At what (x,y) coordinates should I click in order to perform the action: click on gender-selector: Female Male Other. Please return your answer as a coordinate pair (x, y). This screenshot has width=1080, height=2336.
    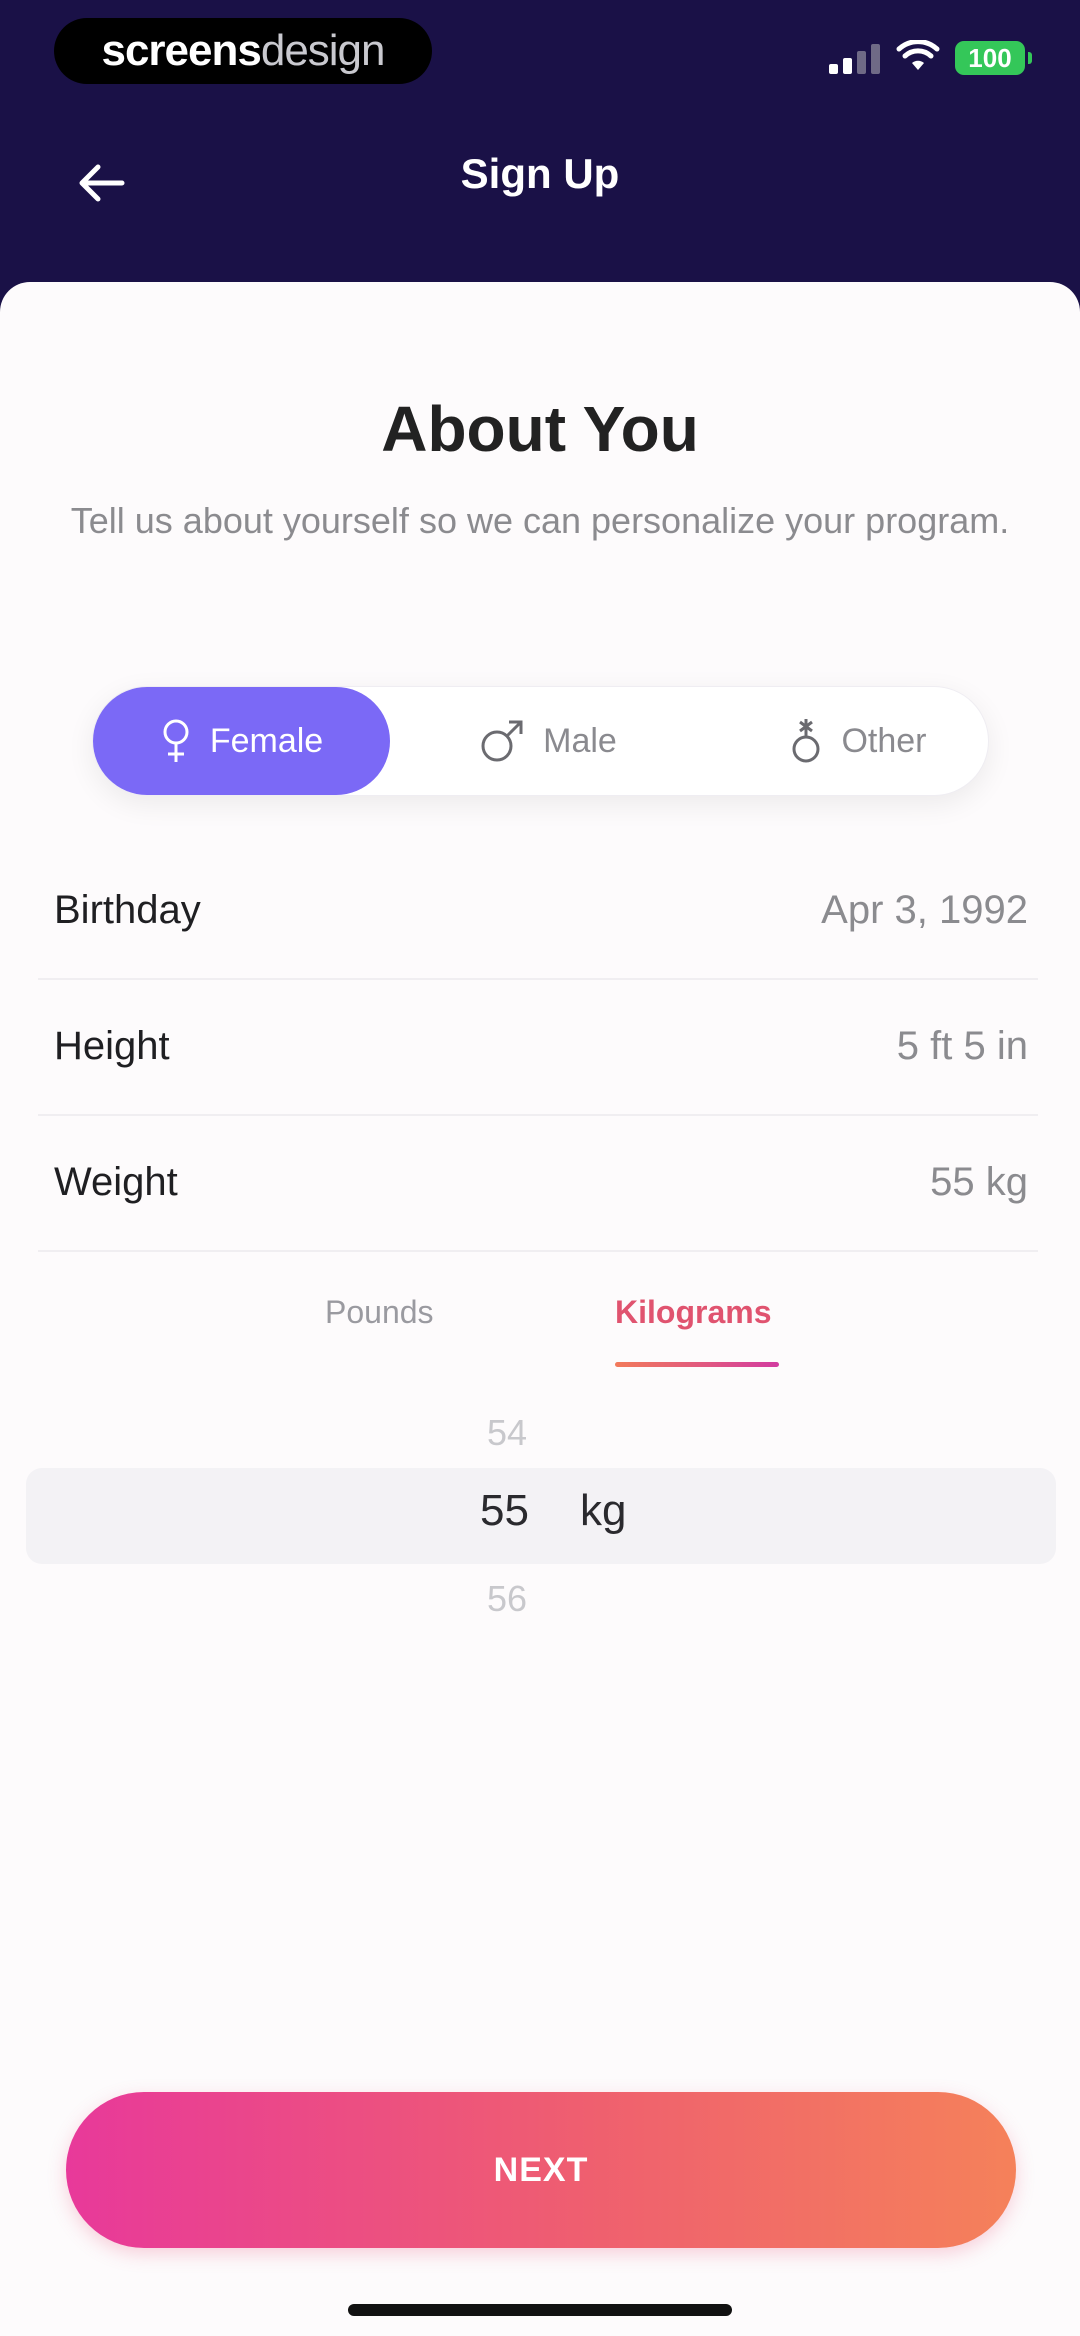
    Looking at the image, I should click on (540, 741).